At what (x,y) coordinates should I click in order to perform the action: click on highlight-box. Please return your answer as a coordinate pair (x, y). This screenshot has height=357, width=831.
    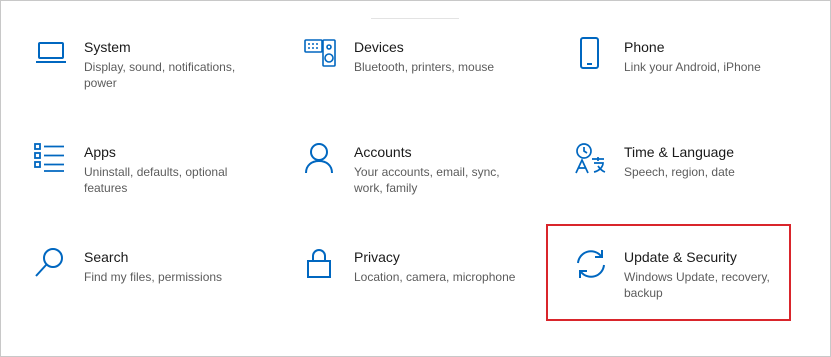
    Looking at the image, I should click on (668, 272).